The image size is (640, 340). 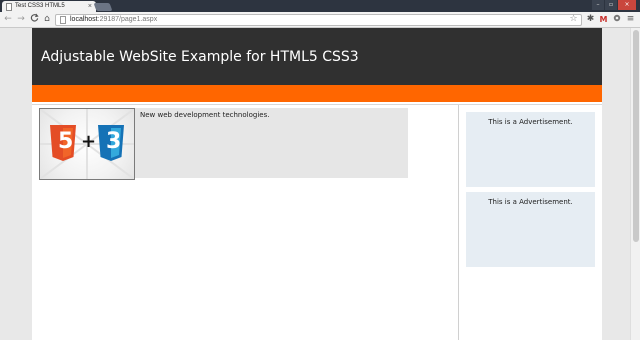 What do you see at coordinates (573, 19) in the screenshot?
I see `bookmark-star-icon: ☆` at bounding box center [573, 19].